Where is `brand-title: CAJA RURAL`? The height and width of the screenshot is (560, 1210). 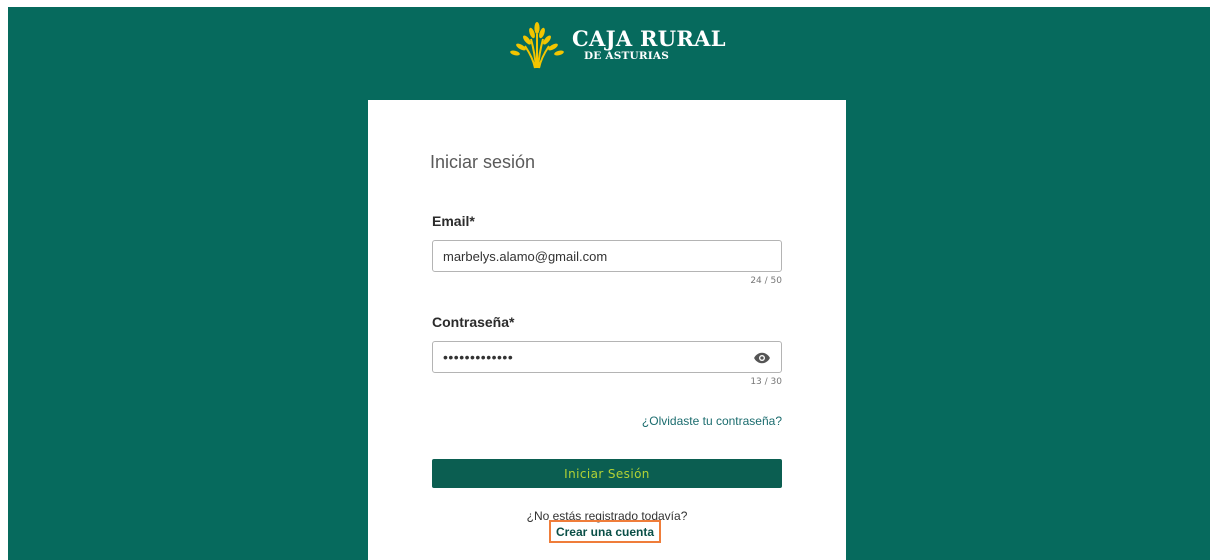 brand-title: CAJA RURAL is located at coordinates (649, 38).